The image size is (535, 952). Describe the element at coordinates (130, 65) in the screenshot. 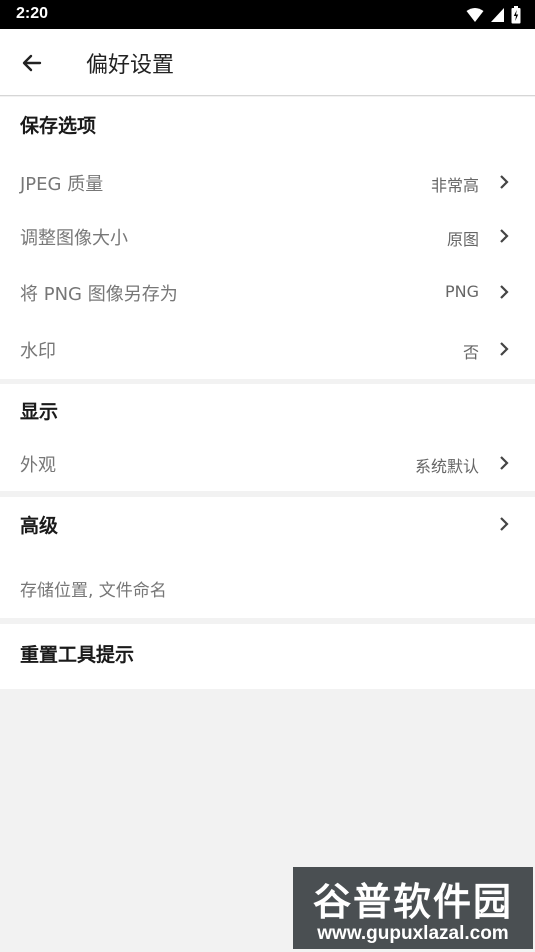

I see `page-title: 偏好设置` at that location.